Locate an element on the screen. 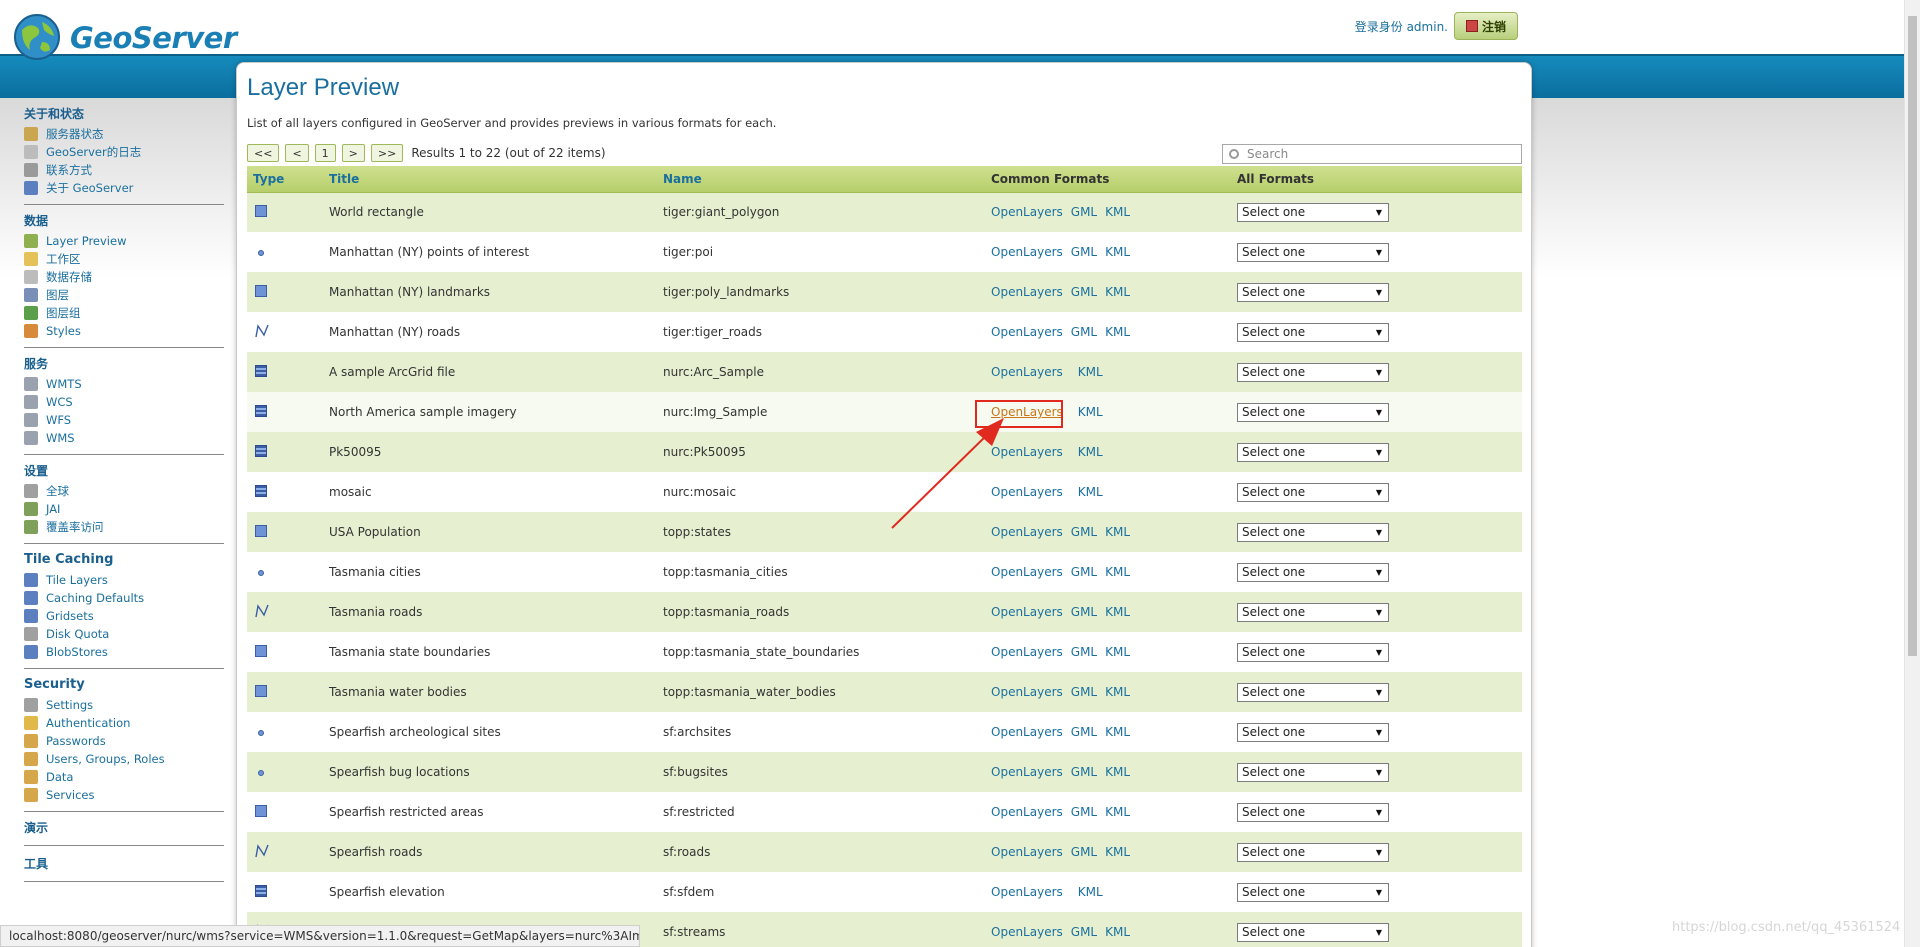 The height and width of the screenshot is (947, 1920). pager-next-button: > is located at coordinates (353, 153).